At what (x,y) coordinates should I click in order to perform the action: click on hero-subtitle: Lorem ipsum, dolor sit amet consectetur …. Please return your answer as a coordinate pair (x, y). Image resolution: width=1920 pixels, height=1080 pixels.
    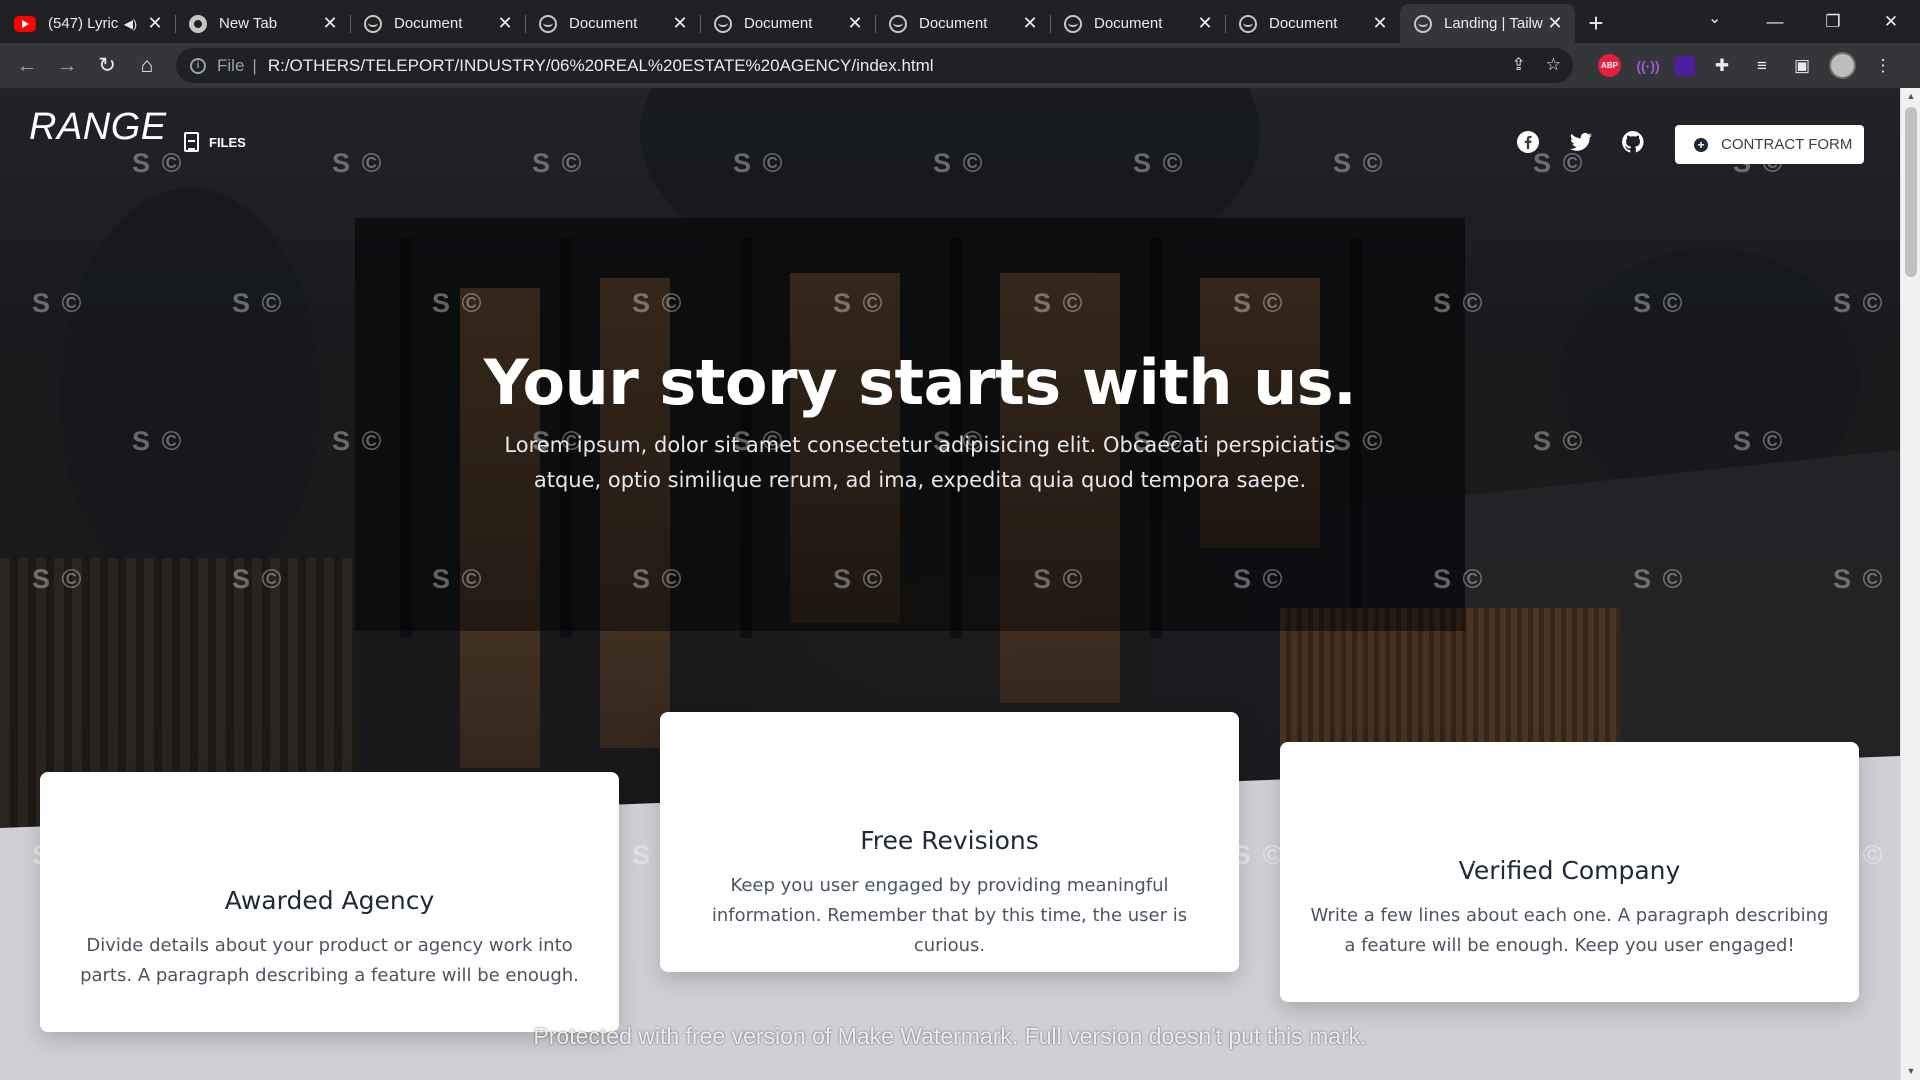
    Looking at the image, I should click on (920, 462).